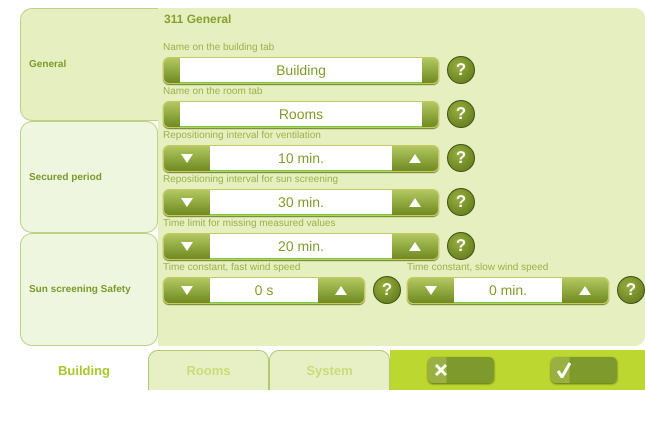 The image size is (645, 435). What do you see at coordinates (213, 92) in the screenshot?
I see `field-label: Name on the room tab` at bounding box center [213, 92].